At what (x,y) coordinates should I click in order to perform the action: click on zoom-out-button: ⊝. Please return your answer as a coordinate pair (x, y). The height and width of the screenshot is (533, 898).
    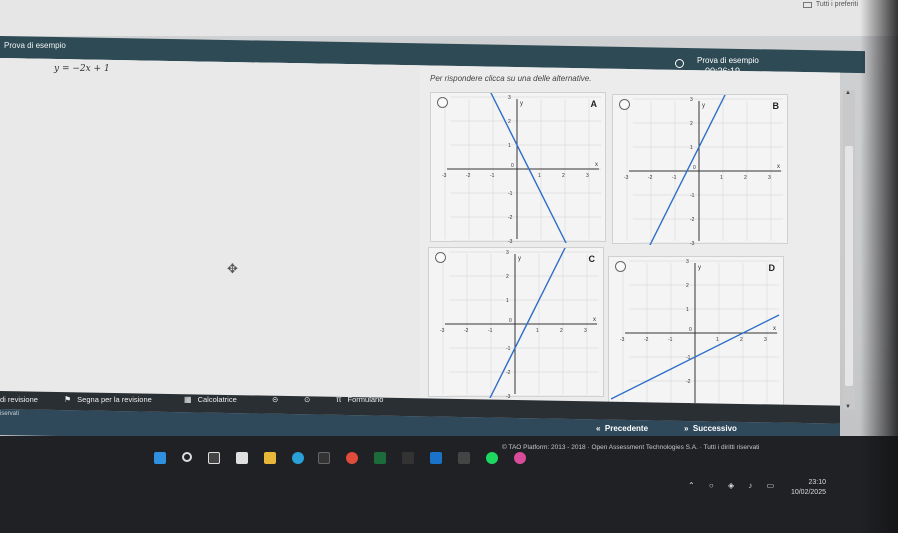
    Looking at the image, I should click on (275, 399).